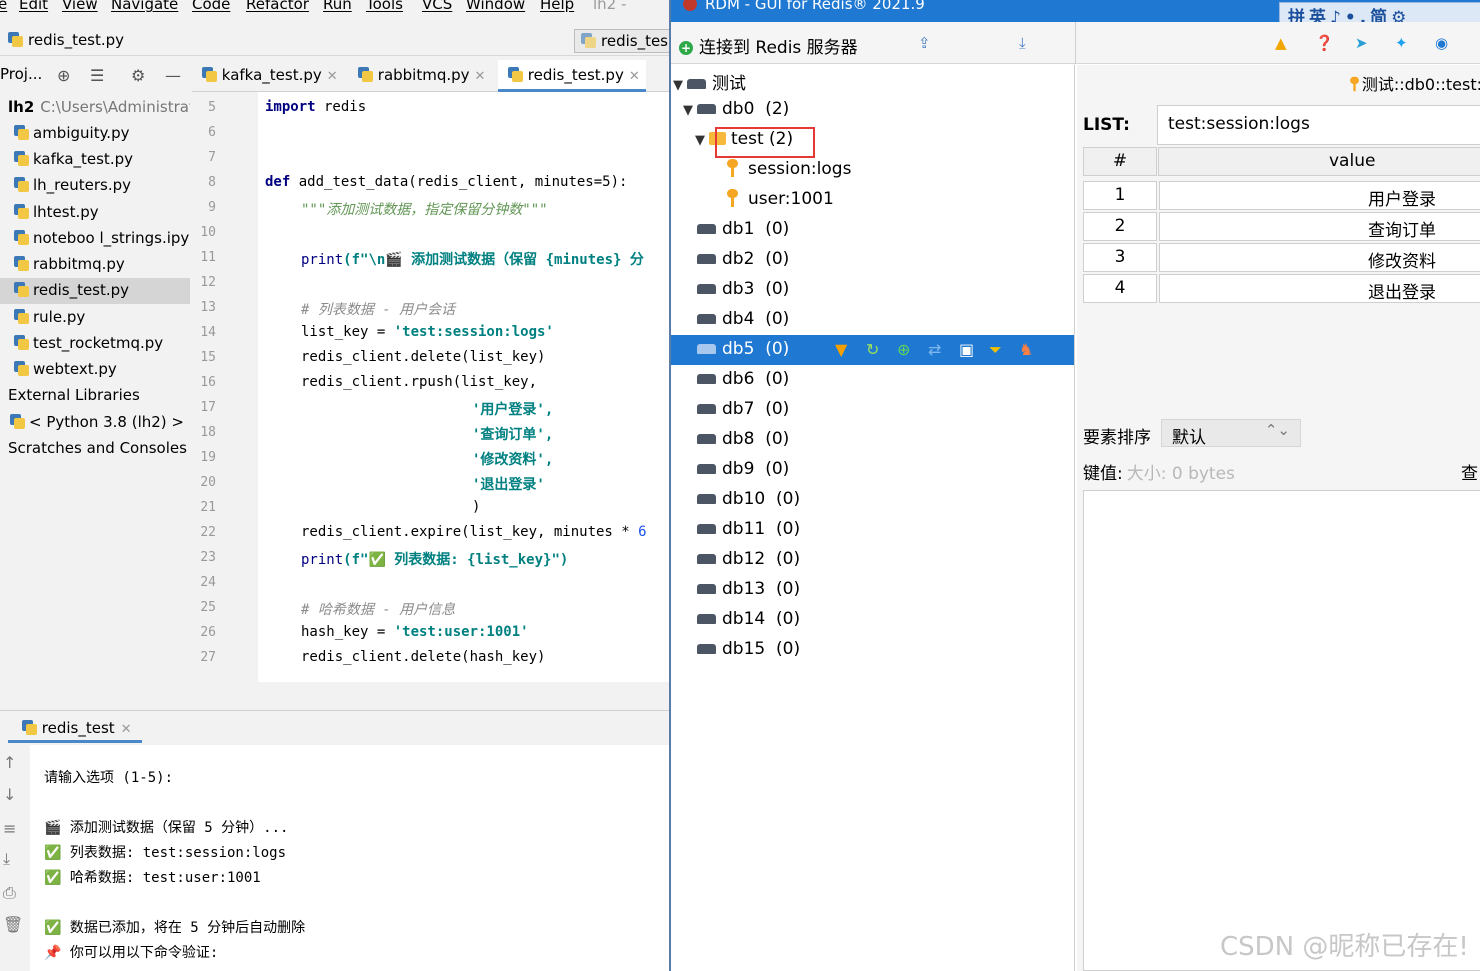  What do you see at coordinates (1026, 349) in the screenshot?
I see `analysis-icon: ♞` at bounding box center [1026, 349].